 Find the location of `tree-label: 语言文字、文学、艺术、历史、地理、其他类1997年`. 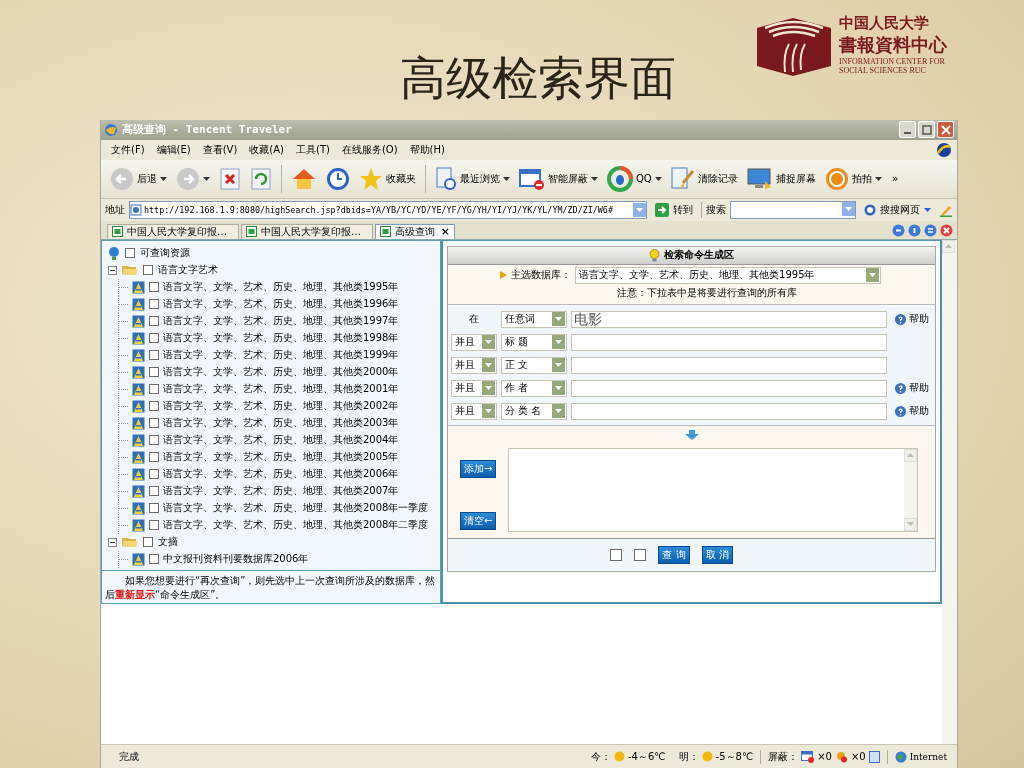

tree-label: 语言文字、文学、艺术、历史、地理、其他类1997年 is located at coordinates (281, 321).